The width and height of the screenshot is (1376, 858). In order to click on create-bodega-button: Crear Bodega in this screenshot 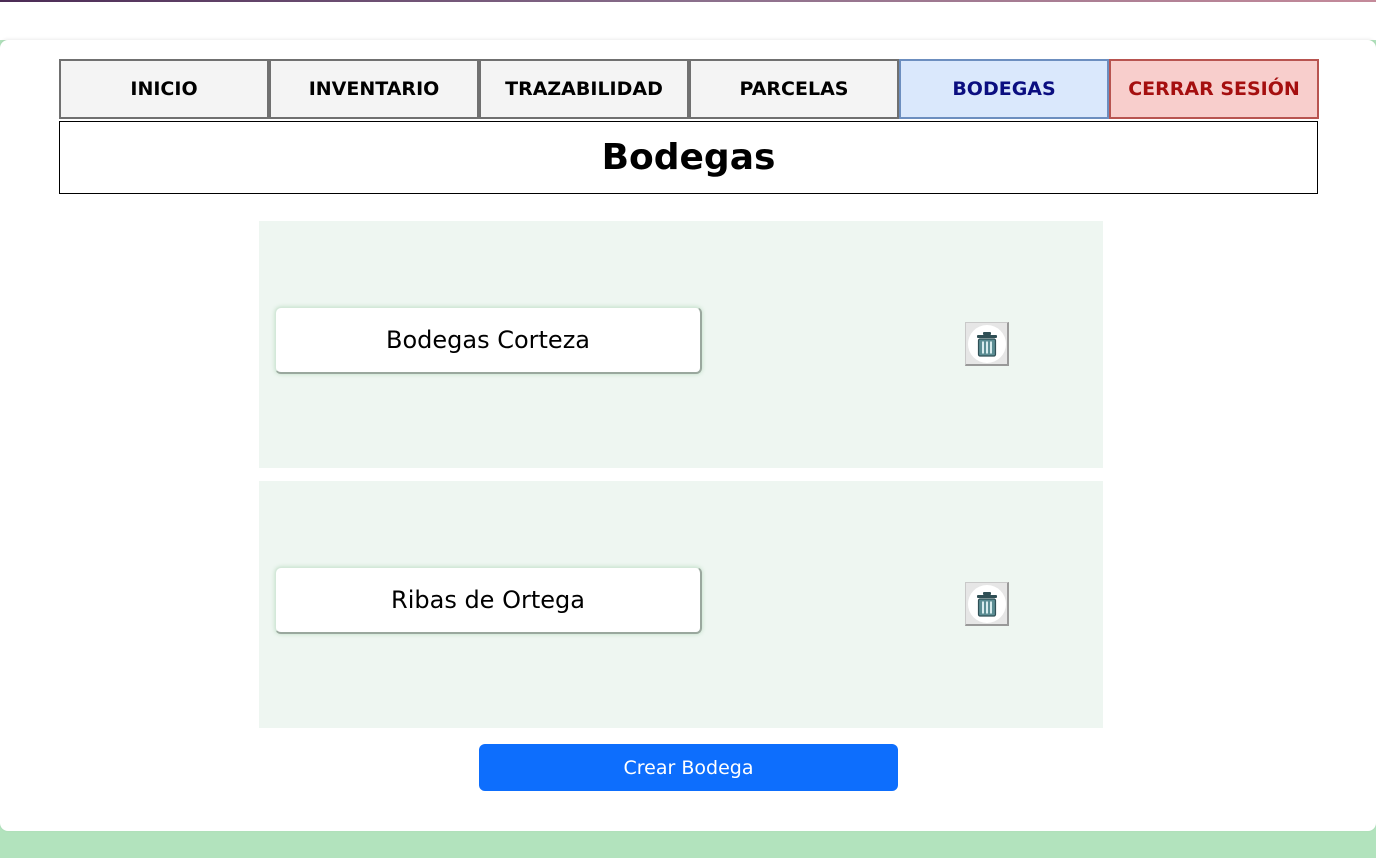, I will do `click(688, 767)`.